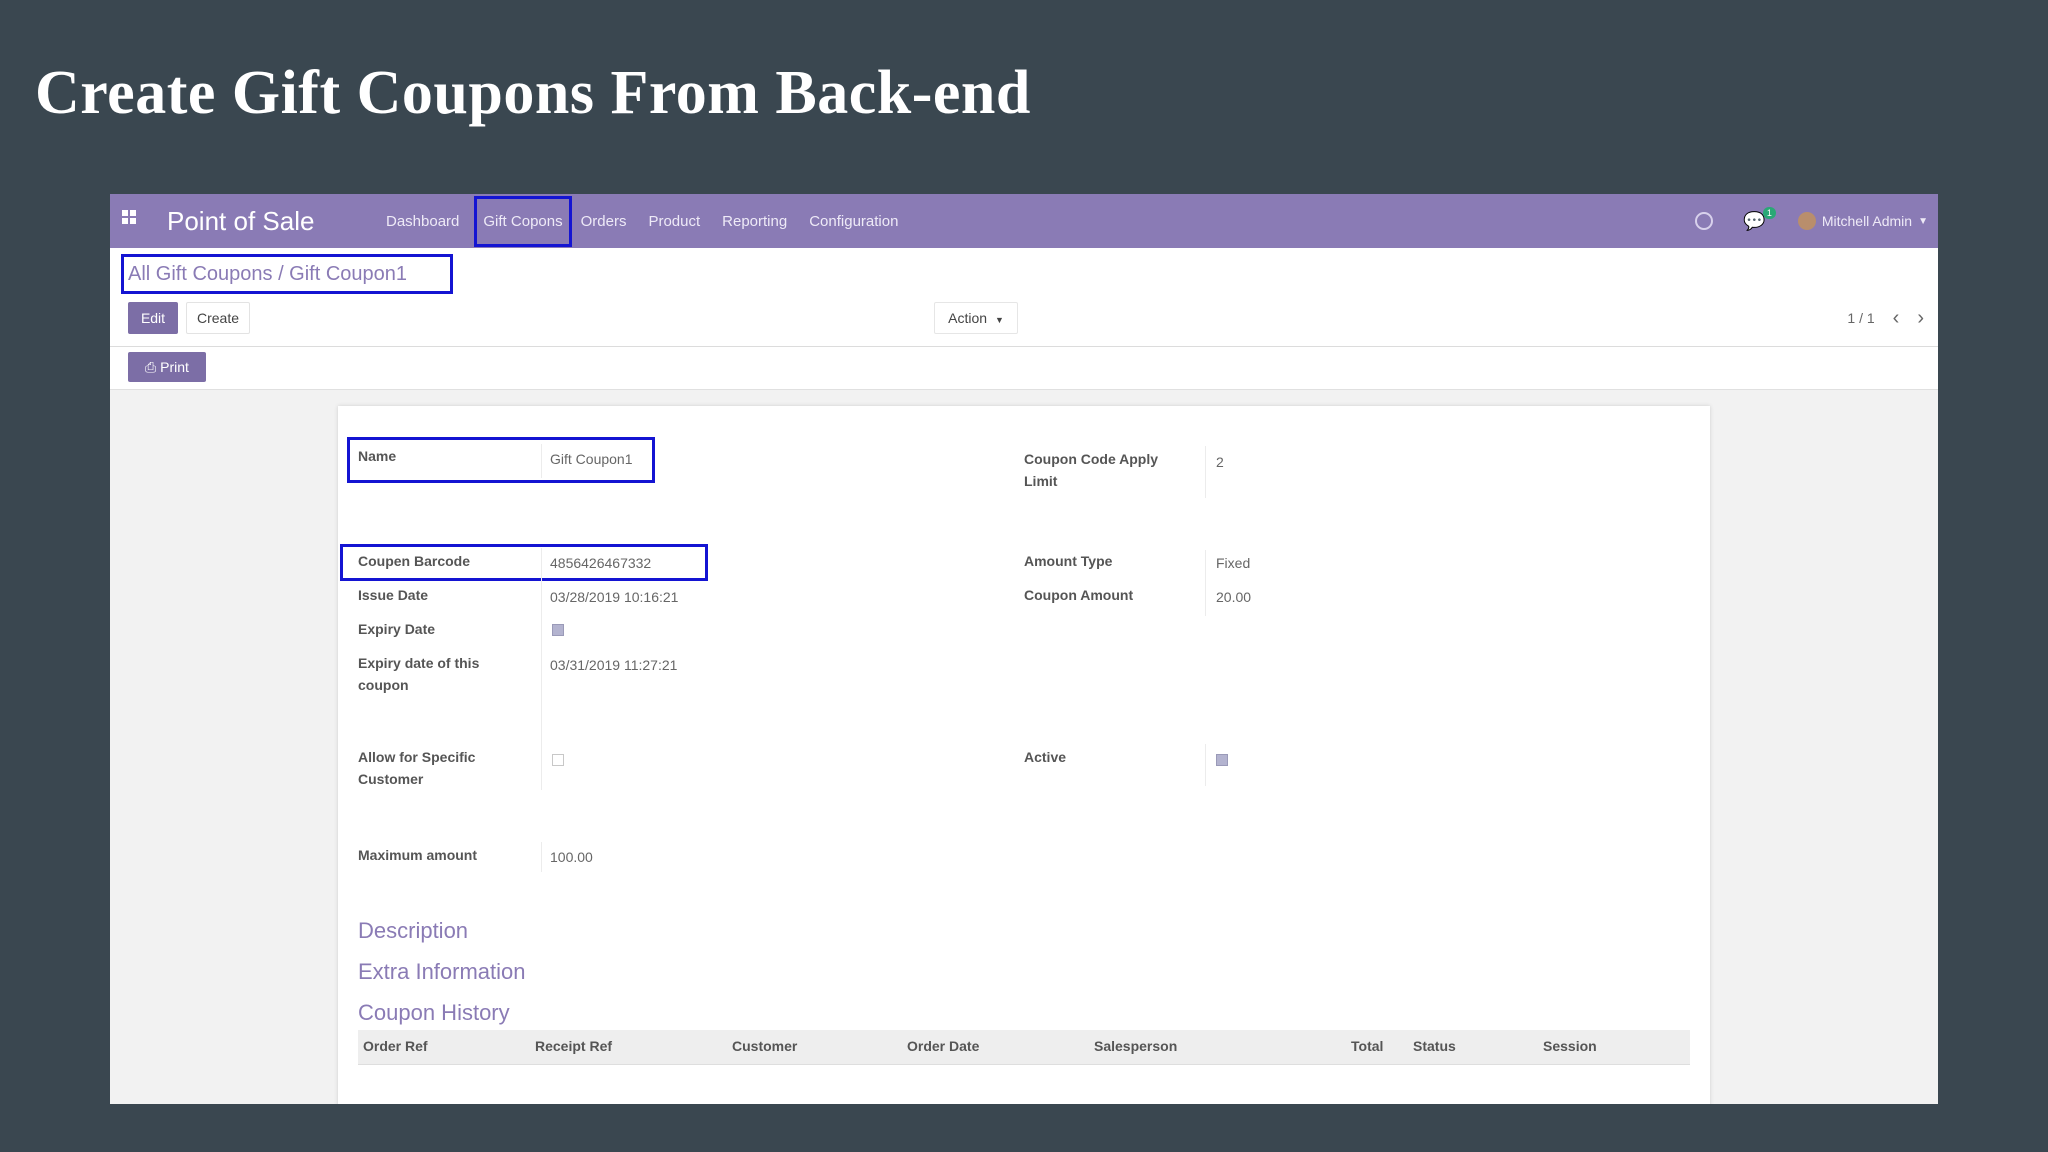 This screenshot has width=2048, height=1152. What do you see at coordinates (573, 1046) in the screenshot?
I see `column-receipt-ref: Receipt Ref` at bounding box center [573, 1046].